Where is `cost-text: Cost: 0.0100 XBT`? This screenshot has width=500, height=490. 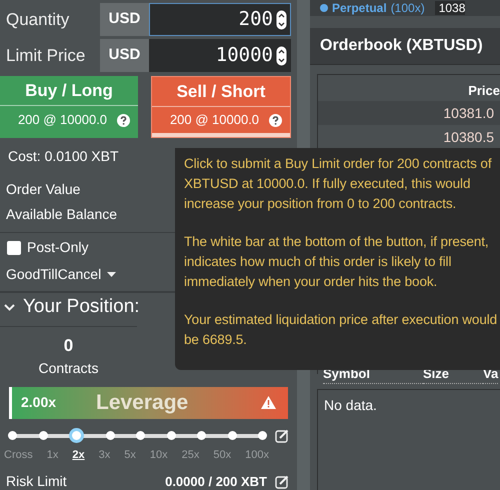 cost-text: Cost: 0.0100 XBT is located at coordinates (63, 156).